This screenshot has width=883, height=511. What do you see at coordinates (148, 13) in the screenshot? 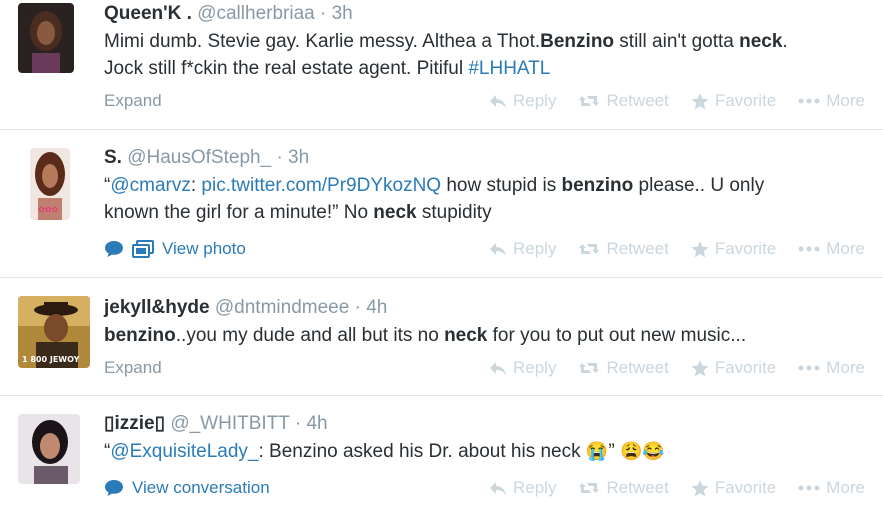
I see `user-fullname: Queen'K .` at bounding box center [148, 13].